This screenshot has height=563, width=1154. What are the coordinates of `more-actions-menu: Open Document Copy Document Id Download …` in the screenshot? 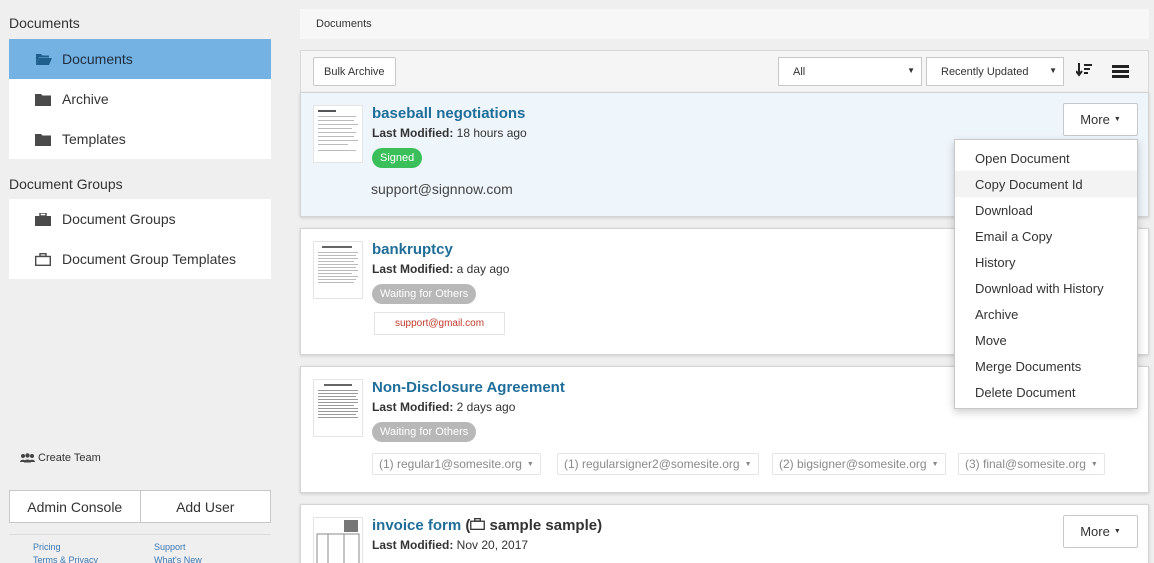 It's located at (1046, 274).